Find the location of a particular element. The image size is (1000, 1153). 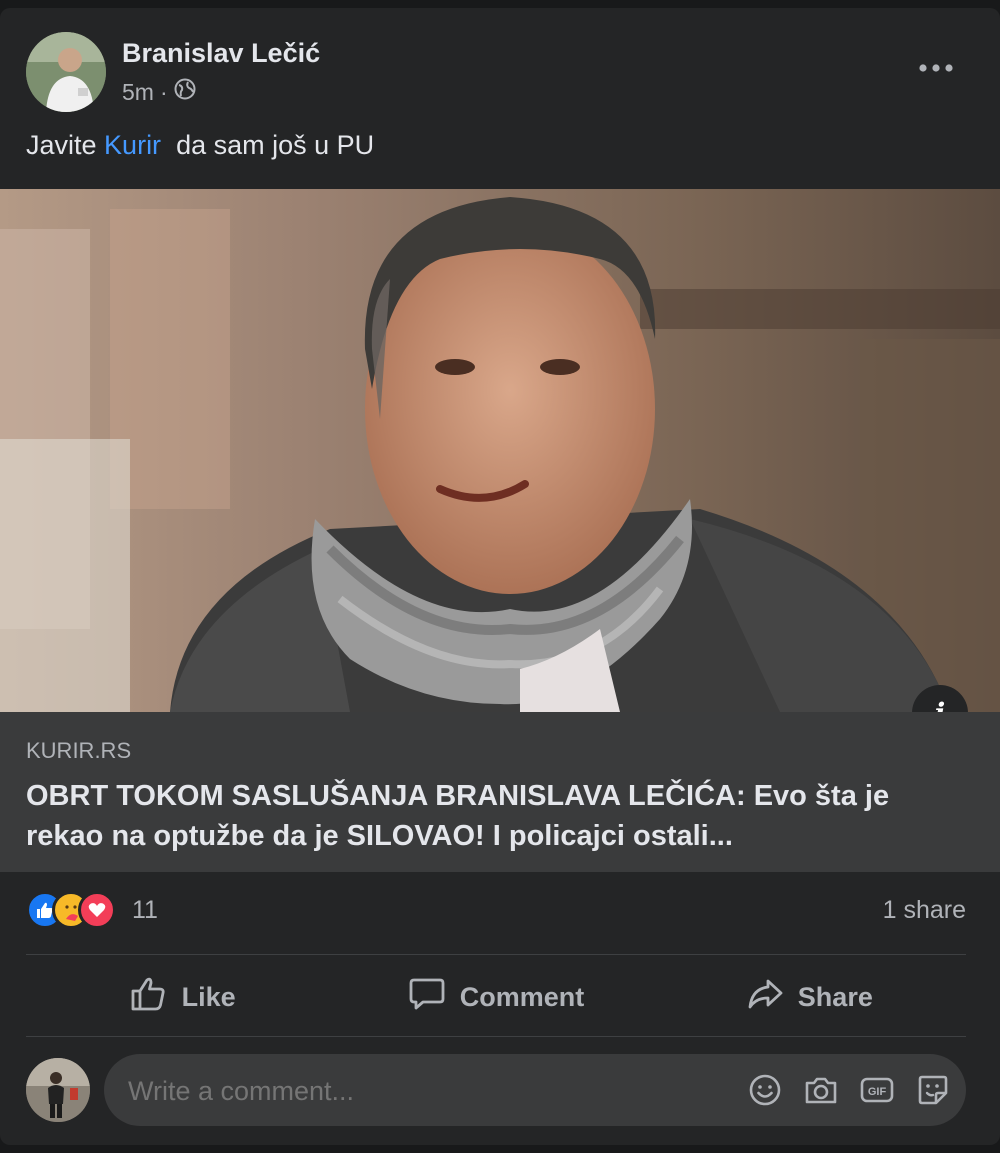

comment-box: GIF is located at coordinates (535, 1091).